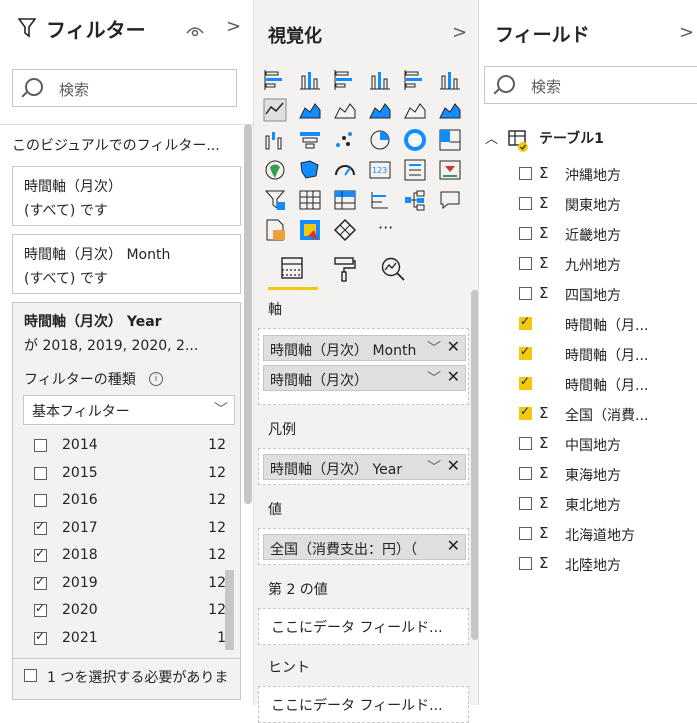 Image resolution: width=697 pixels, height=723 pixels. What do you see at coordinates (491, 137) in the screenshot?
I see `chevron-up-icon: ︿` at bounding box center [491, 137].